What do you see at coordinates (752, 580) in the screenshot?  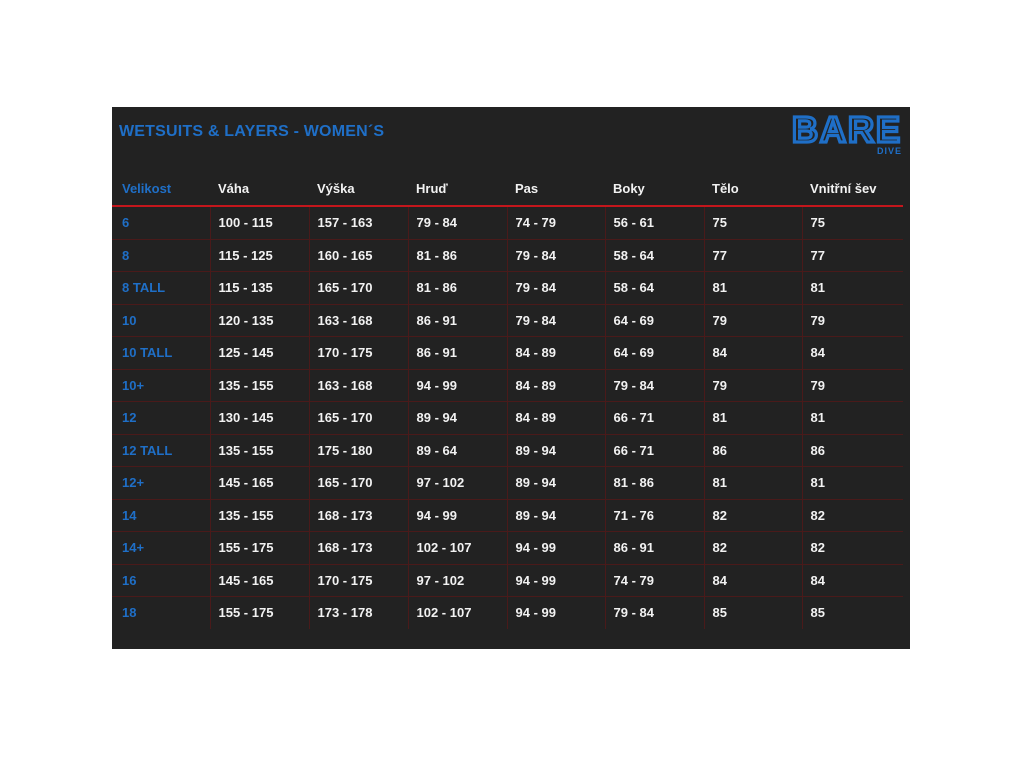 I see `cell-torso: 84` at bounding box center [752, 580].